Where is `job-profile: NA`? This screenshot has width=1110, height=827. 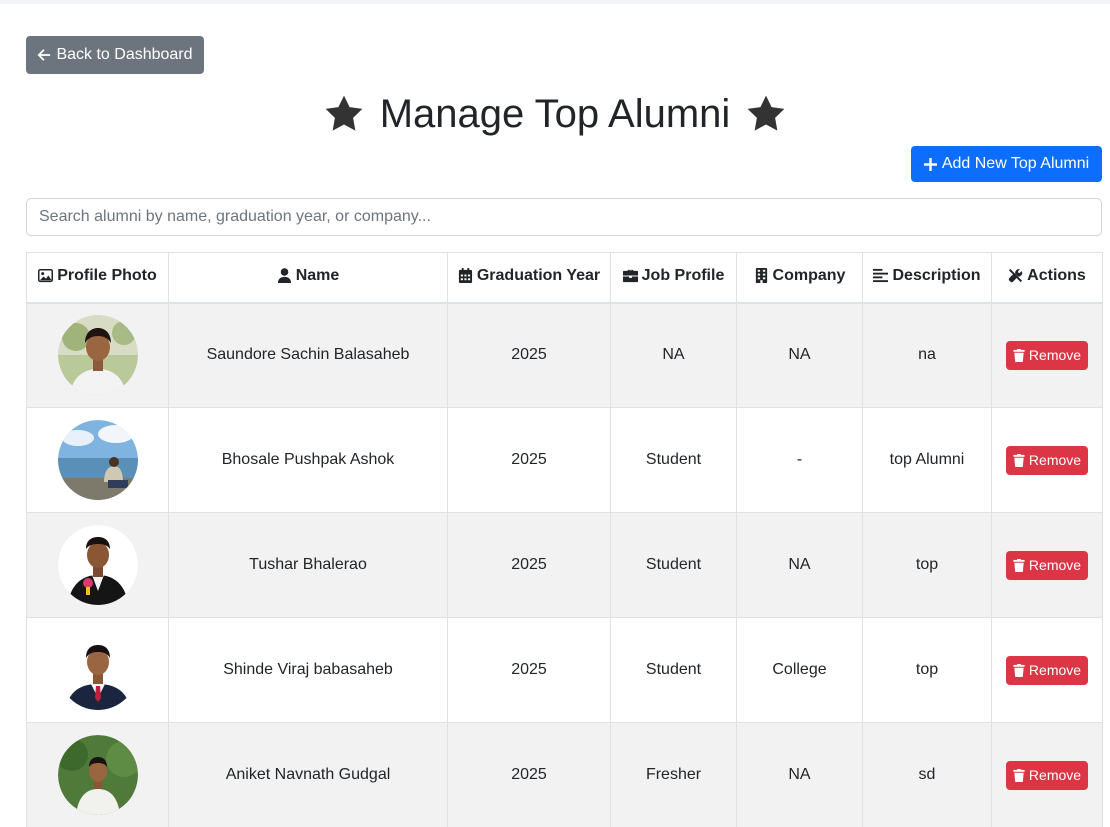
job-profile: NA is located at coordinates (673, 355).